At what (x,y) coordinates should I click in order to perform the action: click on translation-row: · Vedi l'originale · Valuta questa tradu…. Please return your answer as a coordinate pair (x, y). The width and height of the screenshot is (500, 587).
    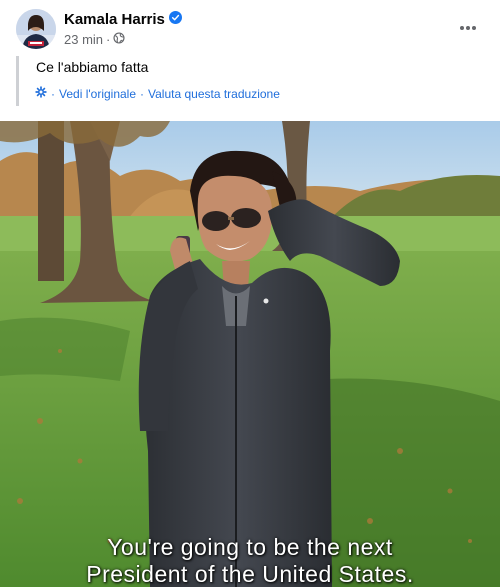
    Looking at the image, I should click on (157, 93).